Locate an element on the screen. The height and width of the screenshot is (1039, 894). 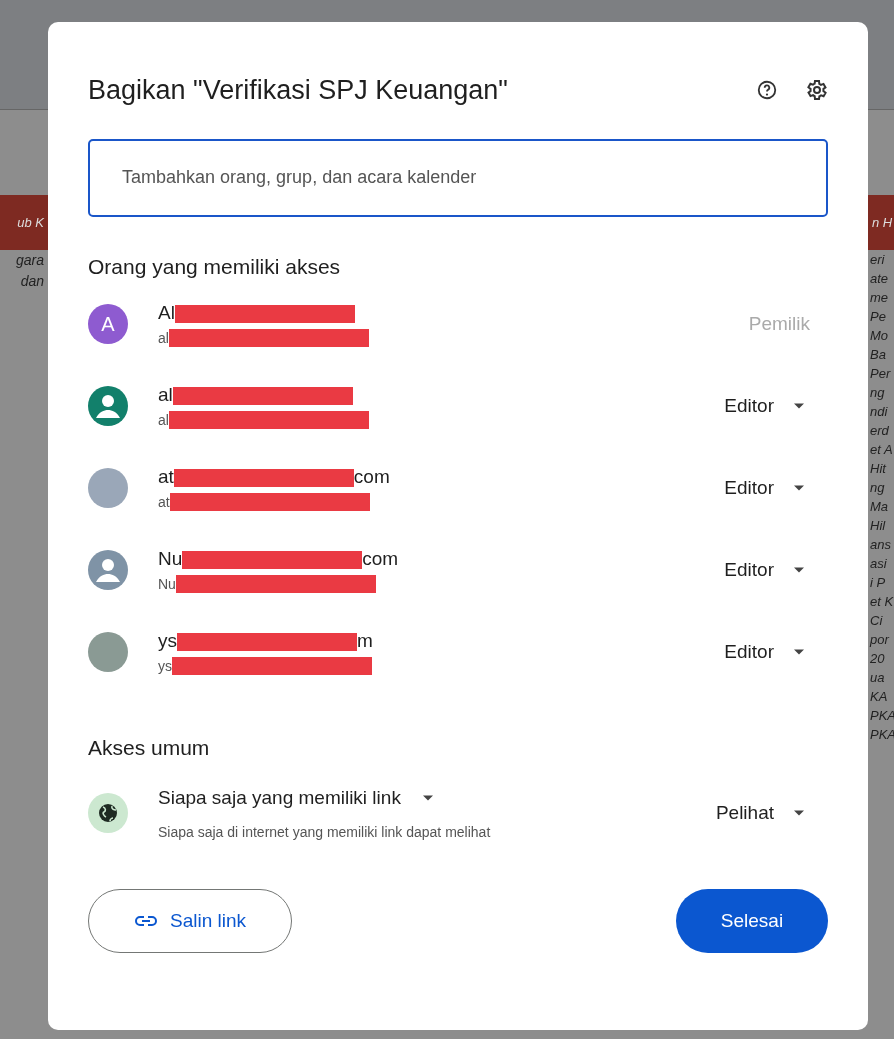
sheet-text: me is located at coordinates (879, 298).